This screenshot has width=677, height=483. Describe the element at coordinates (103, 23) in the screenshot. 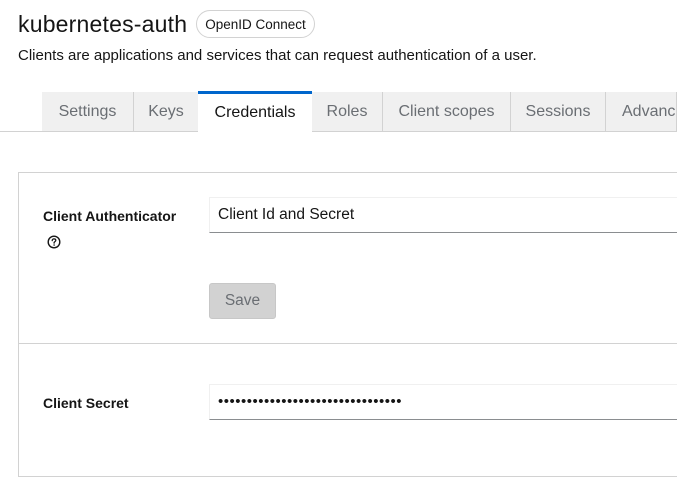

I see `page-title: kubernetes-auth` at that location.